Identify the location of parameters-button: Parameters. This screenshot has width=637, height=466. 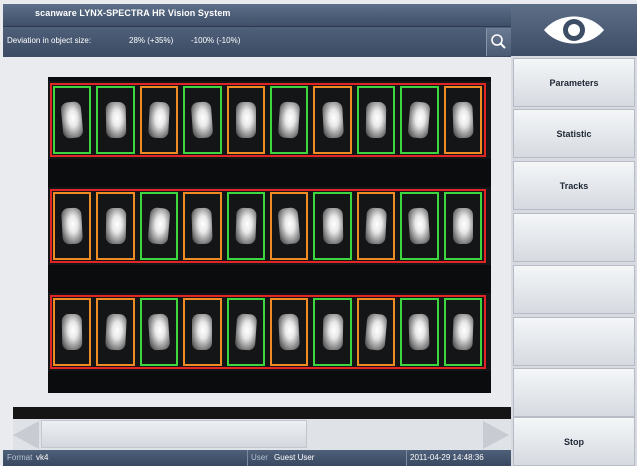
(574, 82).